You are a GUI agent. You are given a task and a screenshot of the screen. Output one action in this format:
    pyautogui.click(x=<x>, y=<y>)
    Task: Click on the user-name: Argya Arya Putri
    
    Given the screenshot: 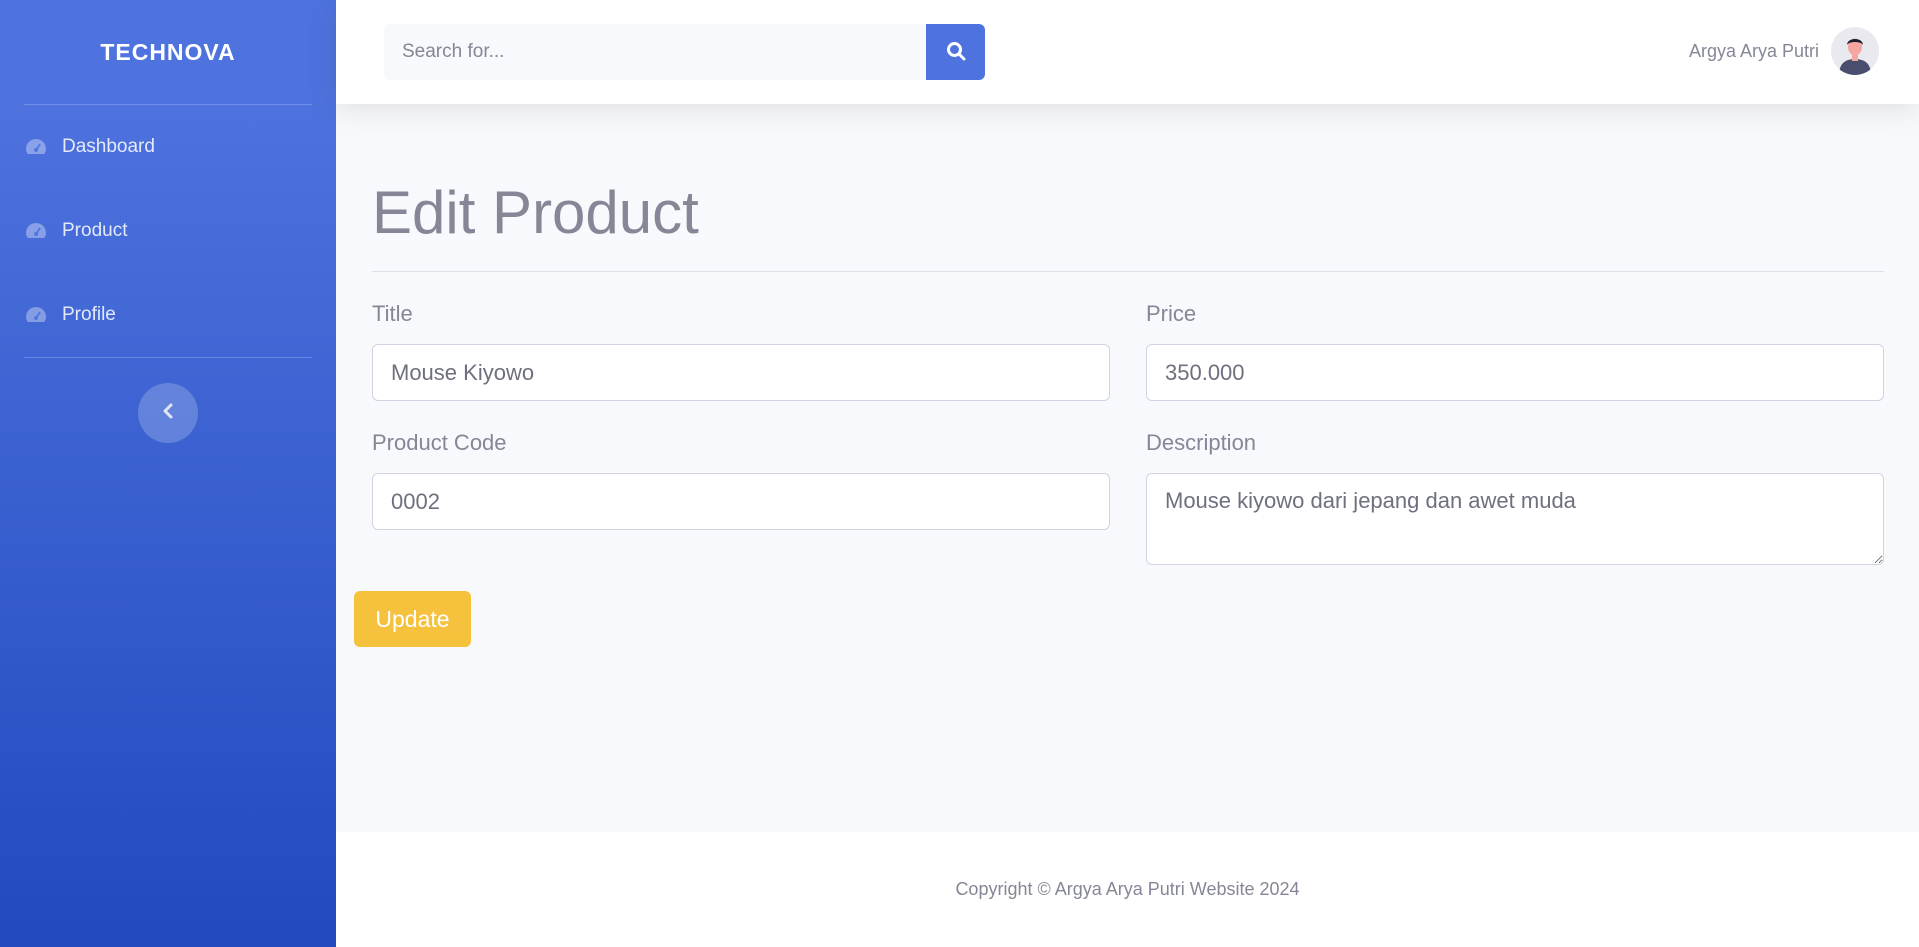 What is the action you would take?
    pyautogui.click(x=1753, y=50)
    